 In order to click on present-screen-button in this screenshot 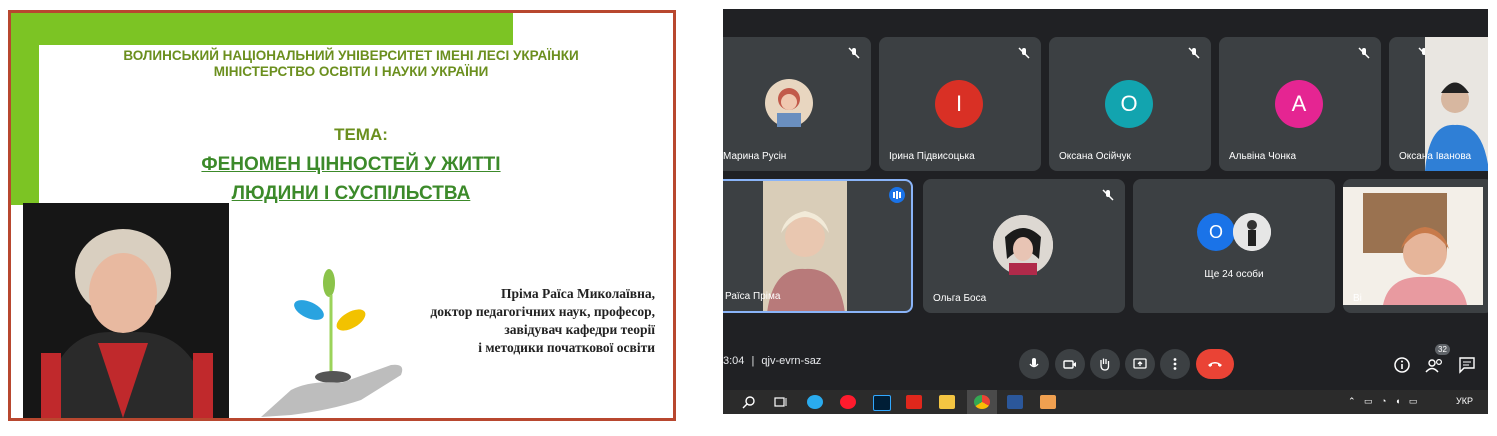, I will do `click(1140, 364)`.